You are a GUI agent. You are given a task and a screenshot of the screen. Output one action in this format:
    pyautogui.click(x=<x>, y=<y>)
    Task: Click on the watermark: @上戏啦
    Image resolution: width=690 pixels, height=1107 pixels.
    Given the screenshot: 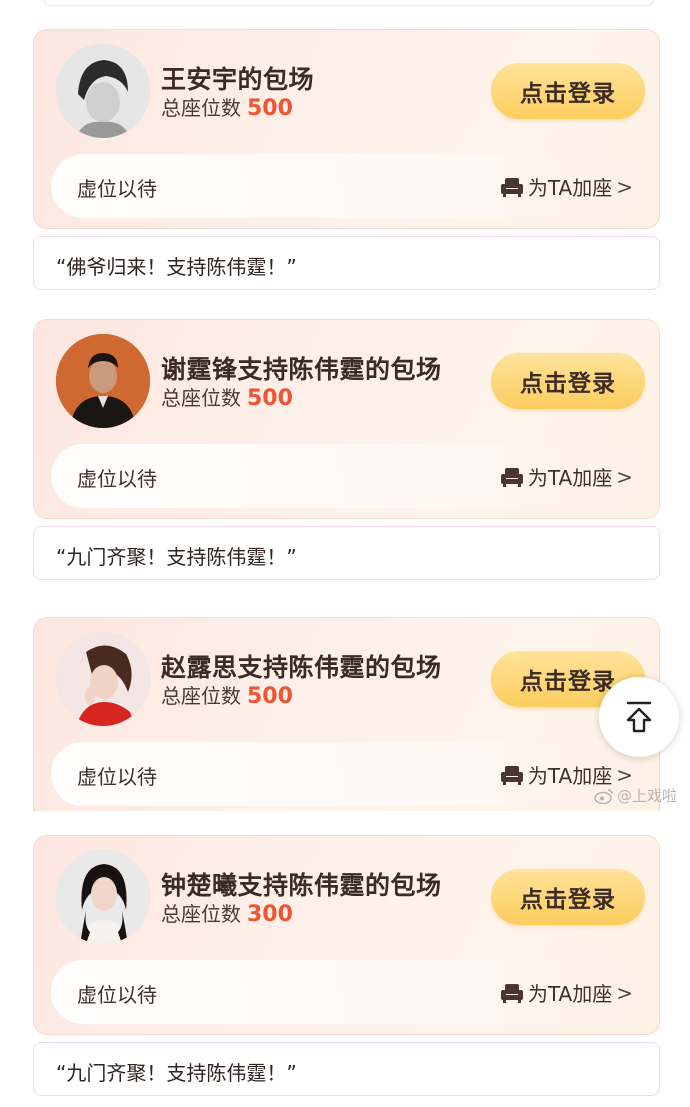 What is the action you would take?
    pyautogui.click(x=635, y=795)
    